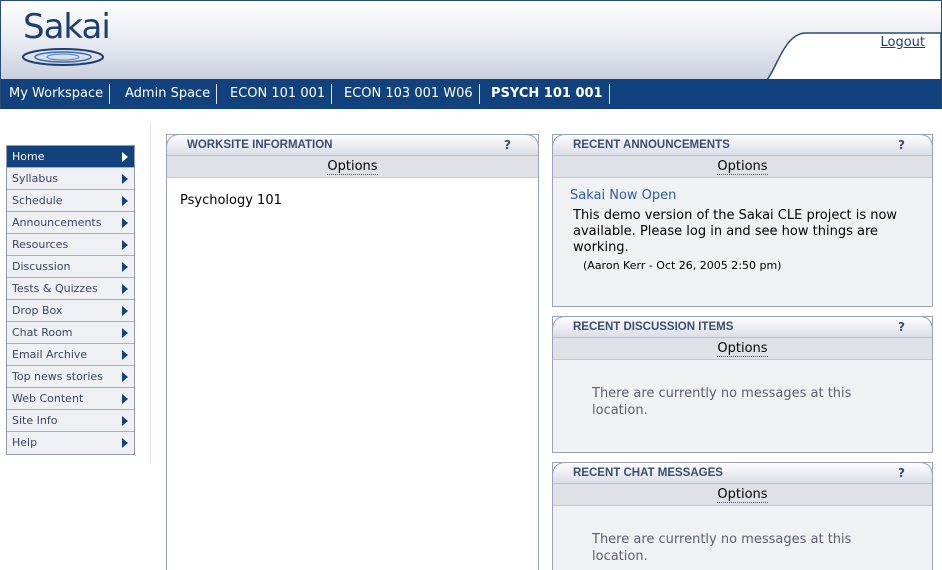 This screenshot has width=942, height=570. Describe the element at coordinates (623, 195) in the screenshot. I see `announcement-title-link: Sakai Now Open` at that location.